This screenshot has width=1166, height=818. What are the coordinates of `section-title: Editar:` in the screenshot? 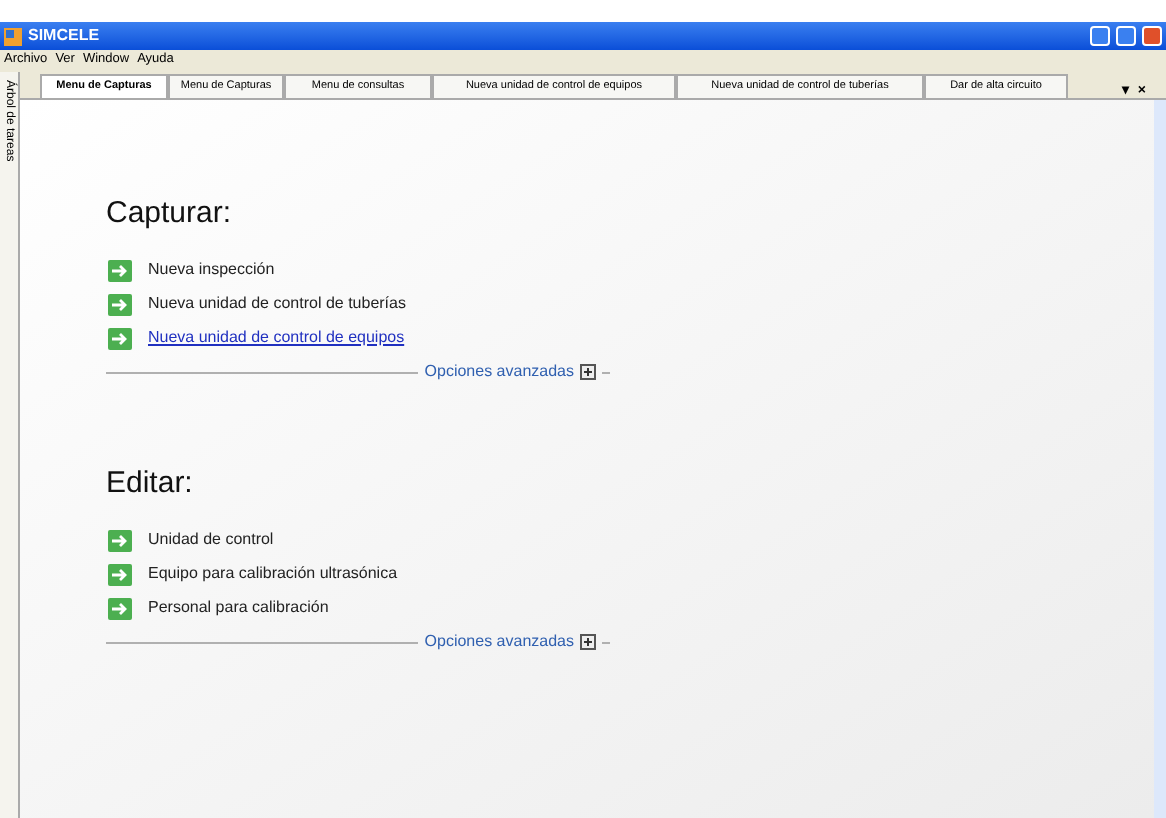 It's located at (150, 483).